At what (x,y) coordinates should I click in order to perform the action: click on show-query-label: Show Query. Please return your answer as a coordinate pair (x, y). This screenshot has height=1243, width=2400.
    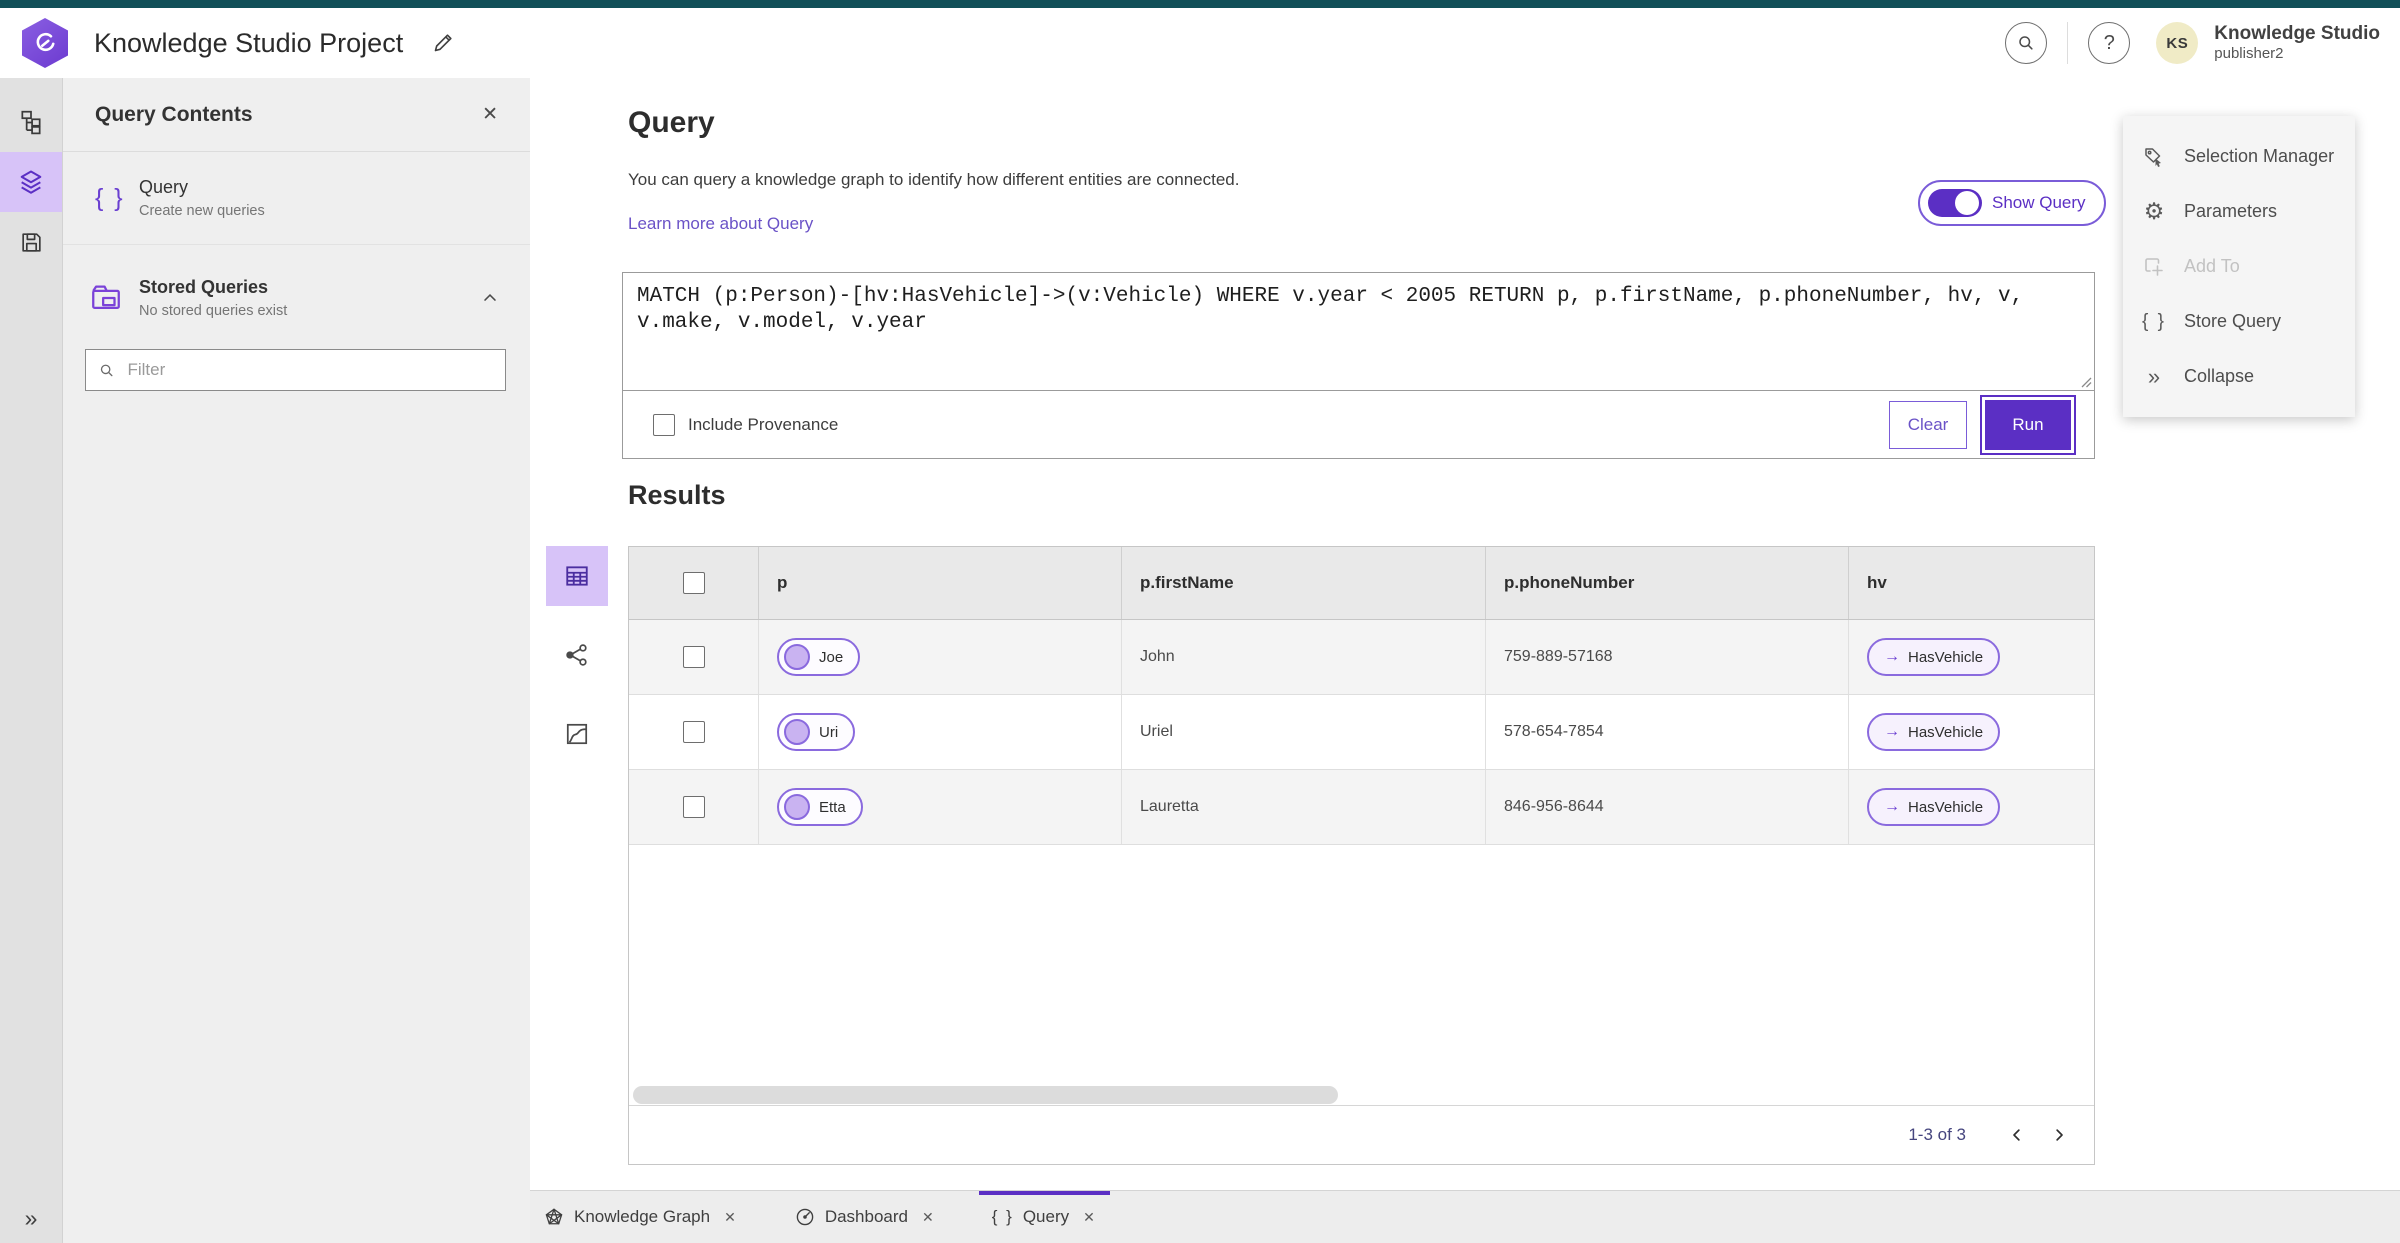
    Looking at the image, I should click on (2039, 202).